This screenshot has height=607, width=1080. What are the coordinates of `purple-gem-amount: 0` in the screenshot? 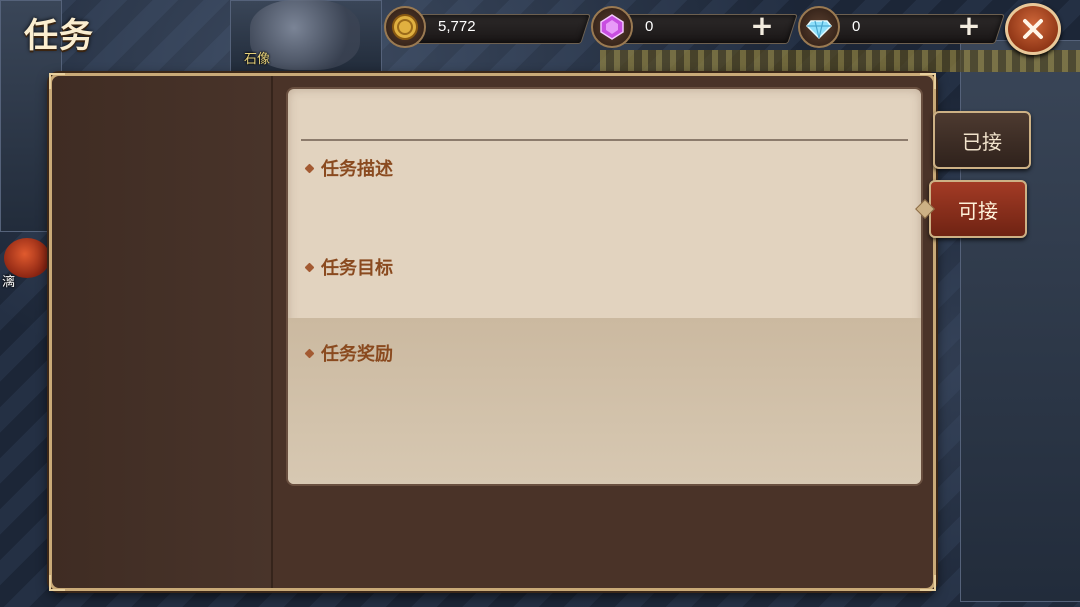 It's located at (649, 26).